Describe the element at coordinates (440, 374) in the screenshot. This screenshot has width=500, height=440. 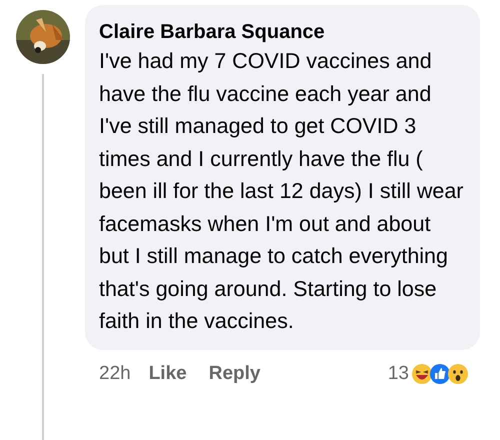
I see `thumbs-up-icon` at that location.